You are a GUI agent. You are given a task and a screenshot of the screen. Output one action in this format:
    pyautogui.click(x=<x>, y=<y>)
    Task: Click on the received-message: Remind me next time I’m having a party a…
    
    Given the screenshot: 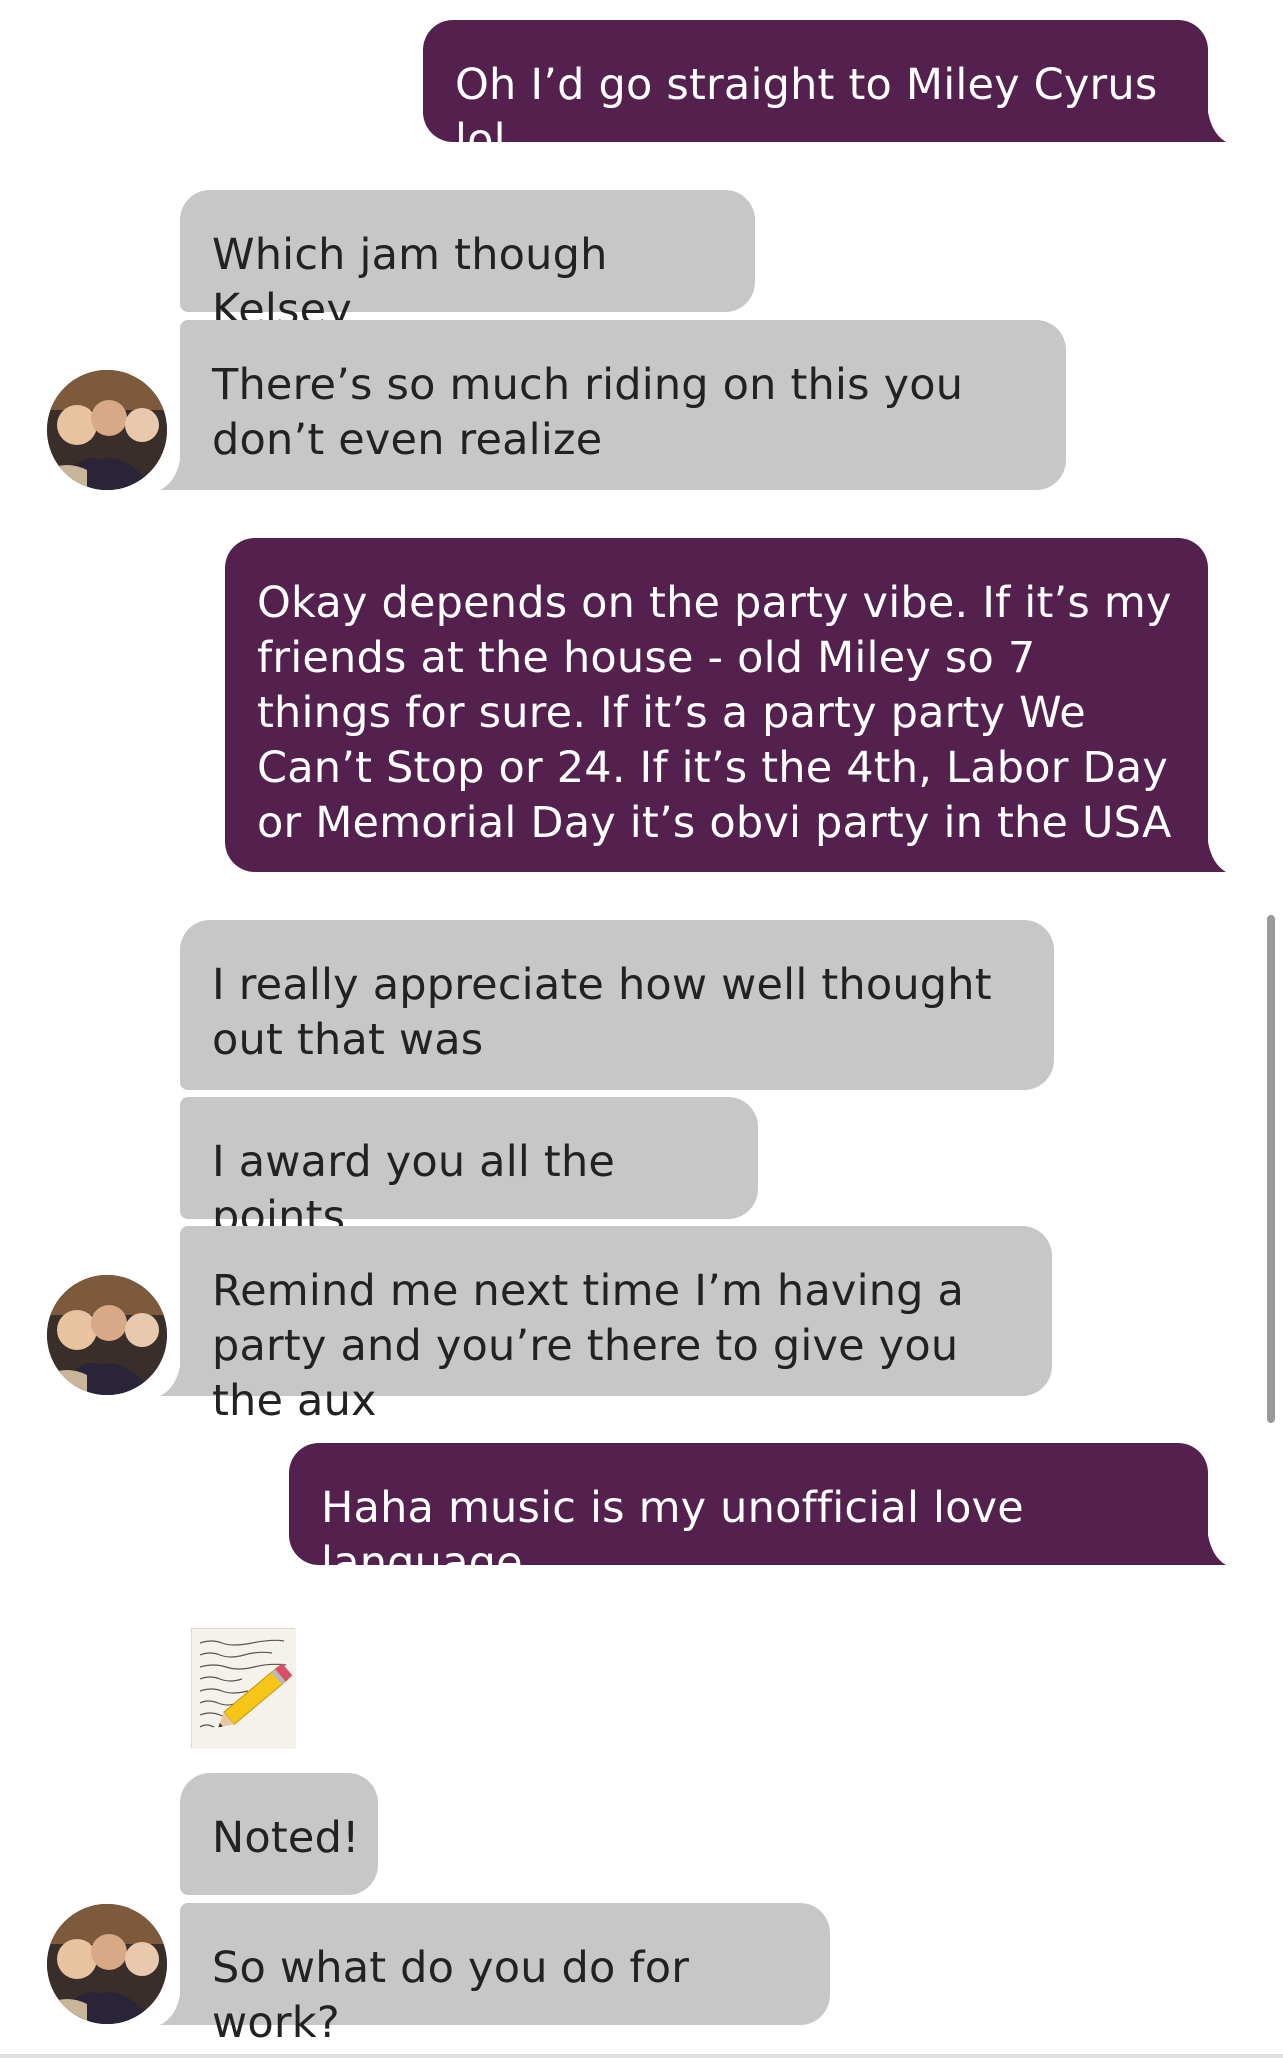 What is the action you would take?
    pyautogui.click(x=616, y=1326)
    